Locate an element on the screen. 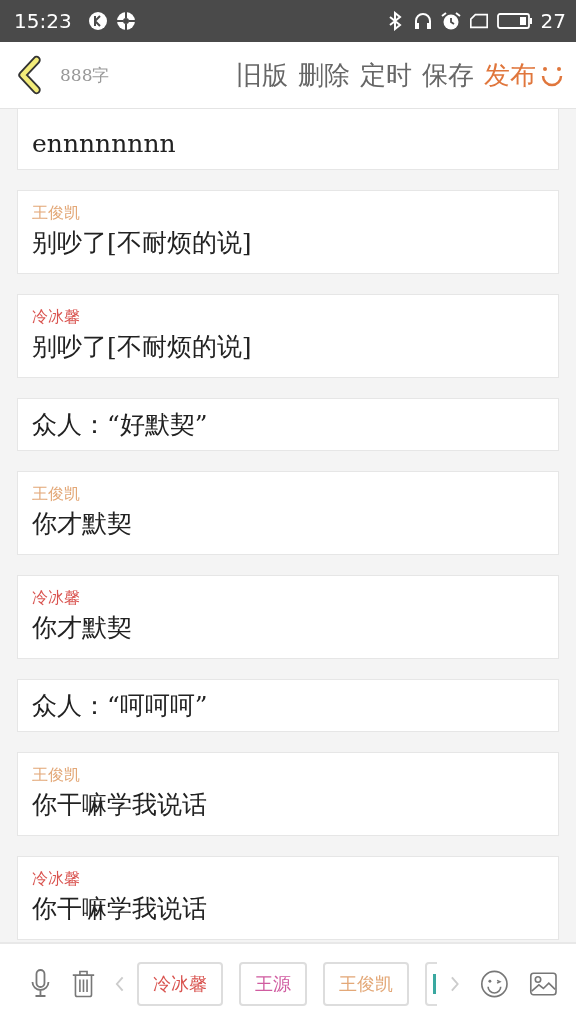 The width and height of the screenshot is (576, 1024). word-count: 888字 is located at coordinates (85, 75).